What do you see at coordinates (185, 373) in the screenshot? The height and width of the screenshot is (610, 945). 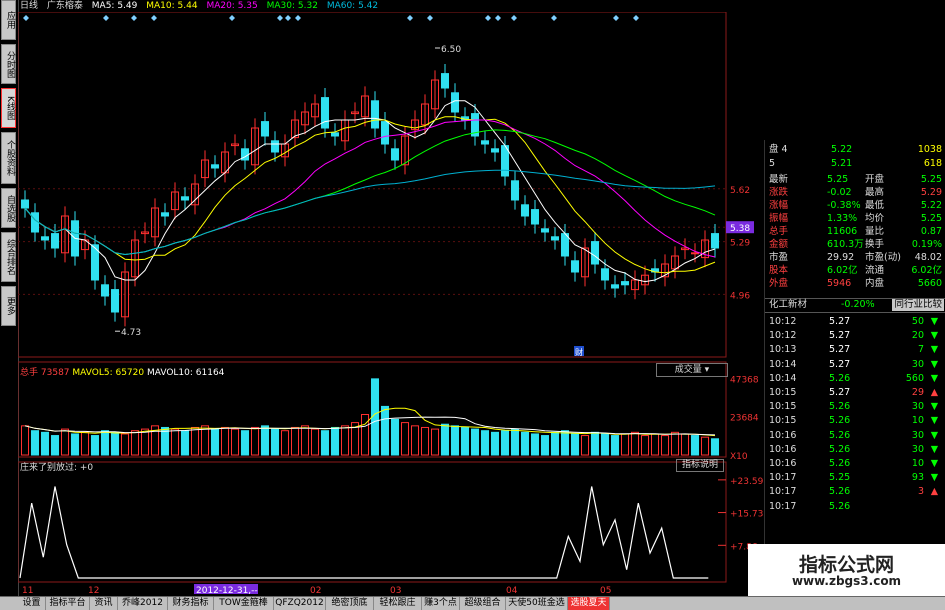 I see `mavol10-label: MAVOL10: 61164` at bounding box center [185, 373].